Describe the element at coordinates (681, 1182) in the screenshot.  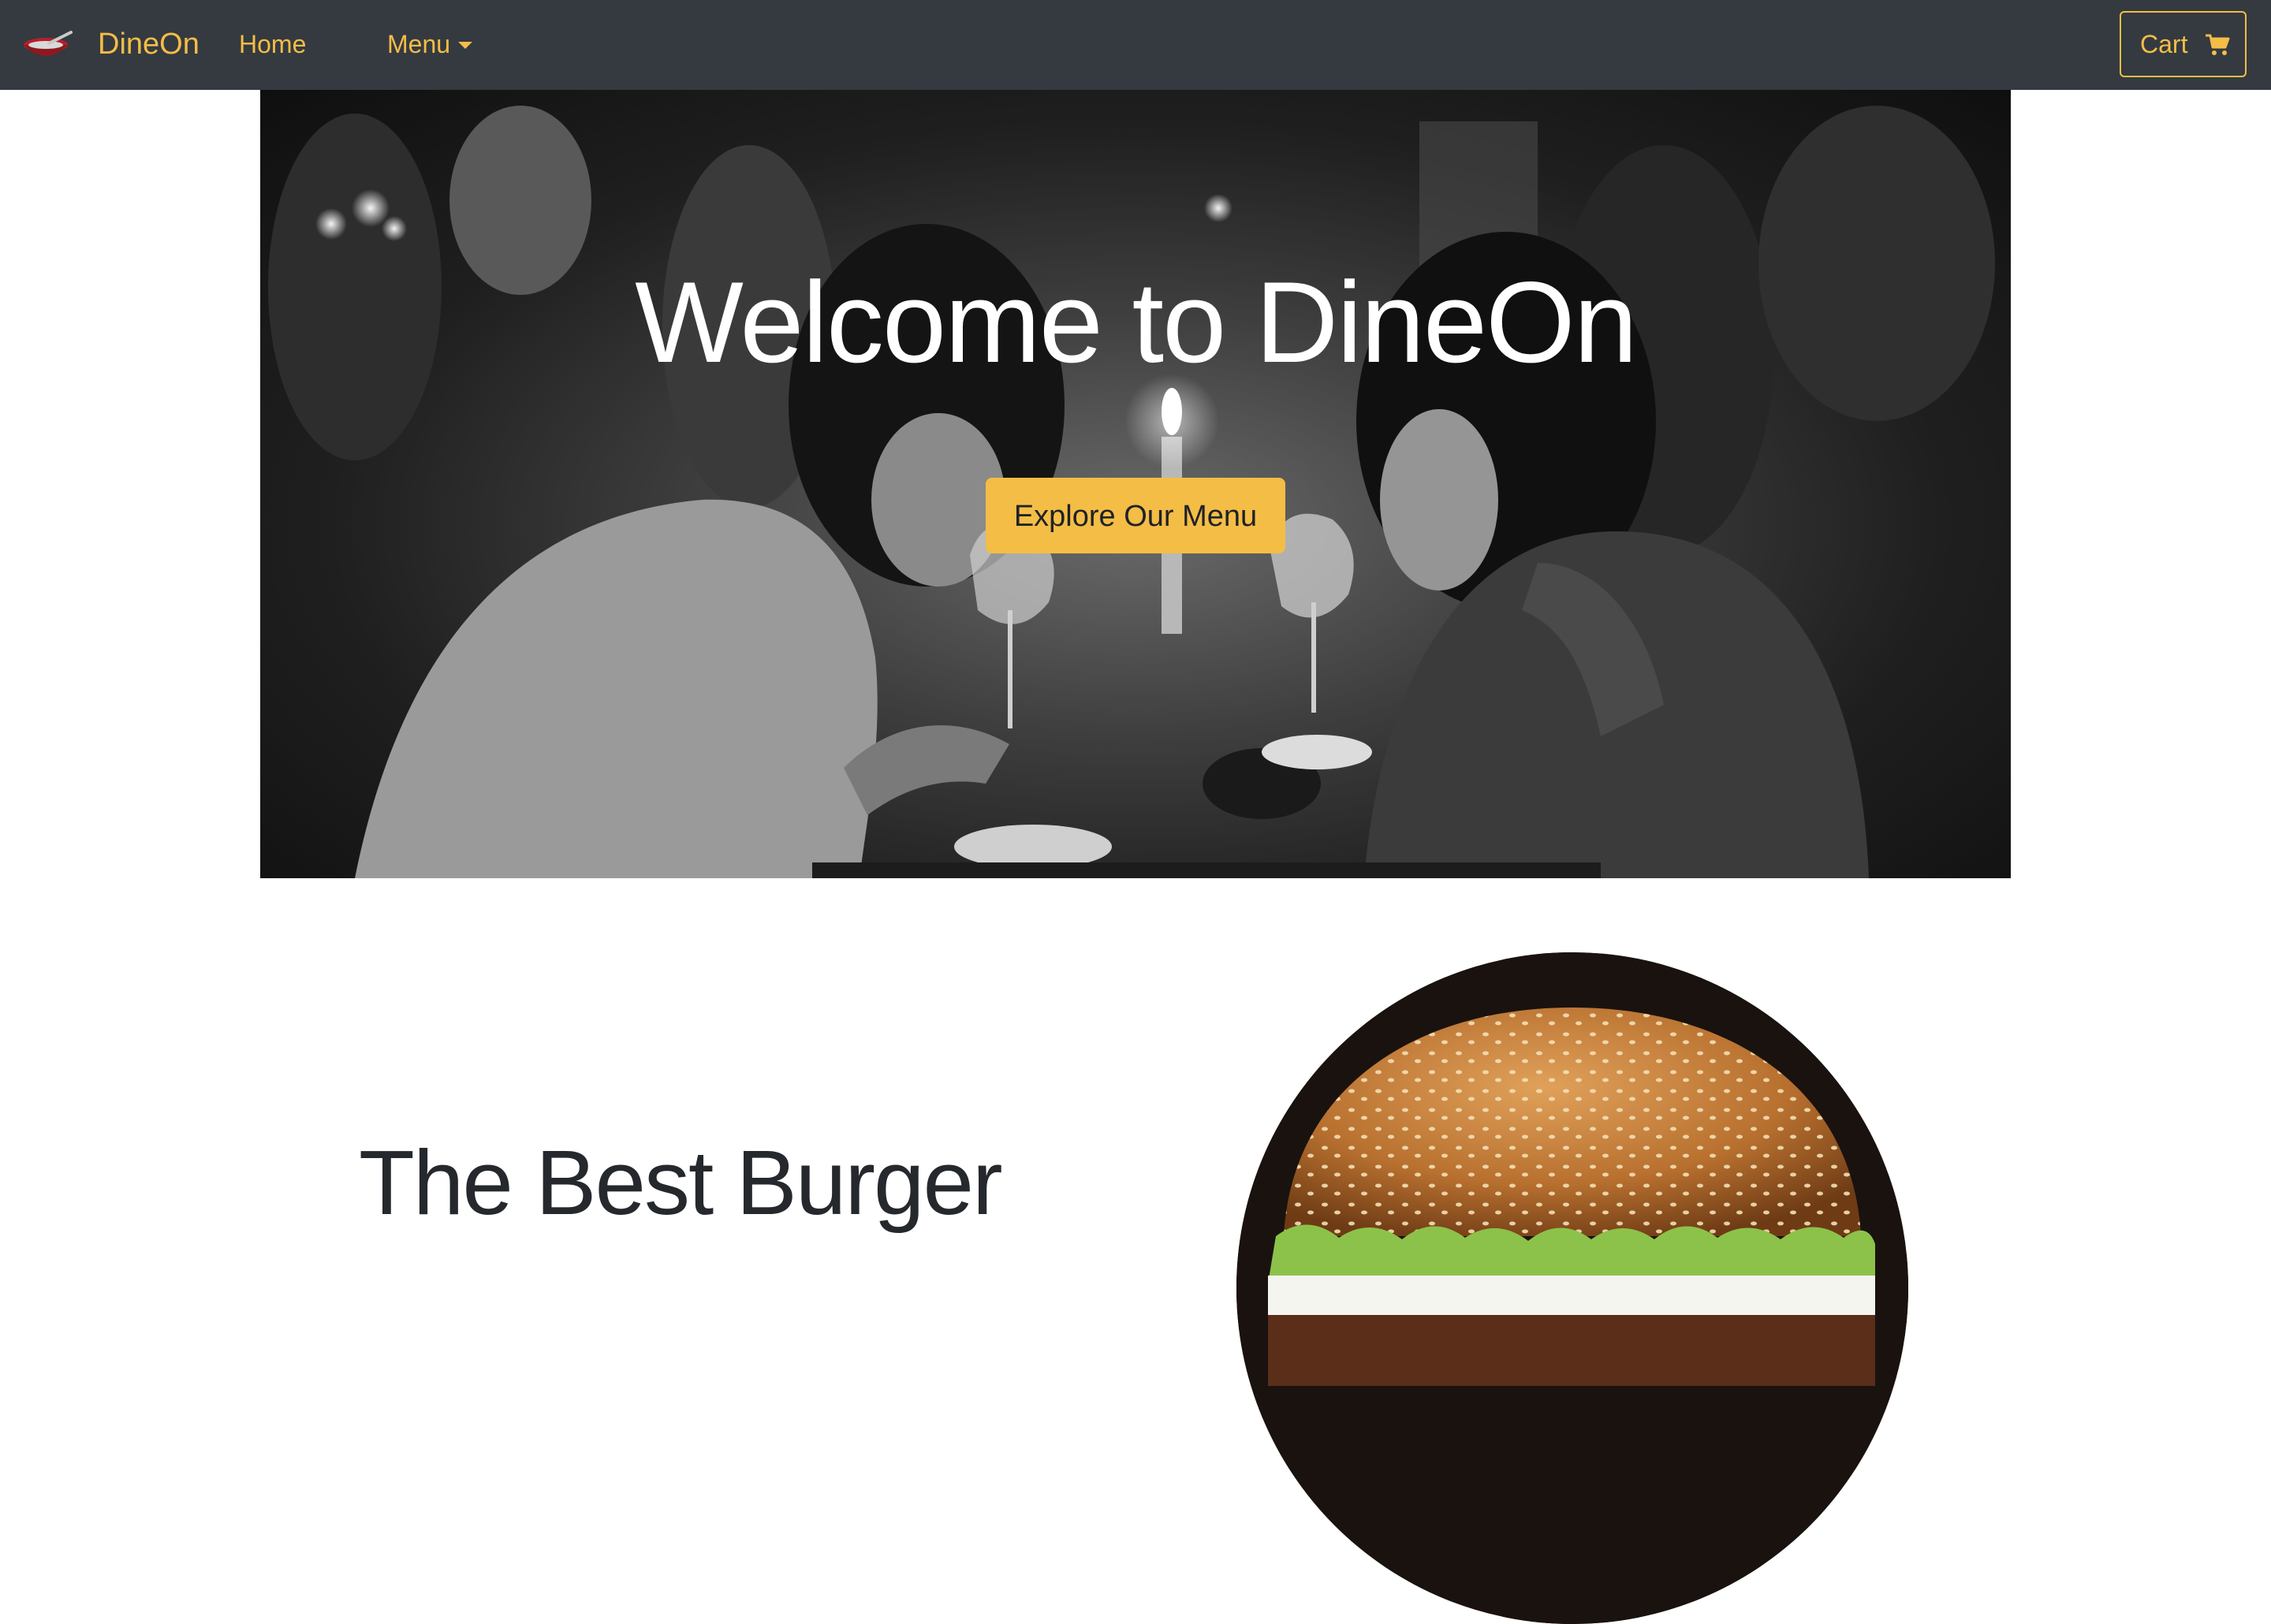
I see `feature-title: The Best Burger` at that location.